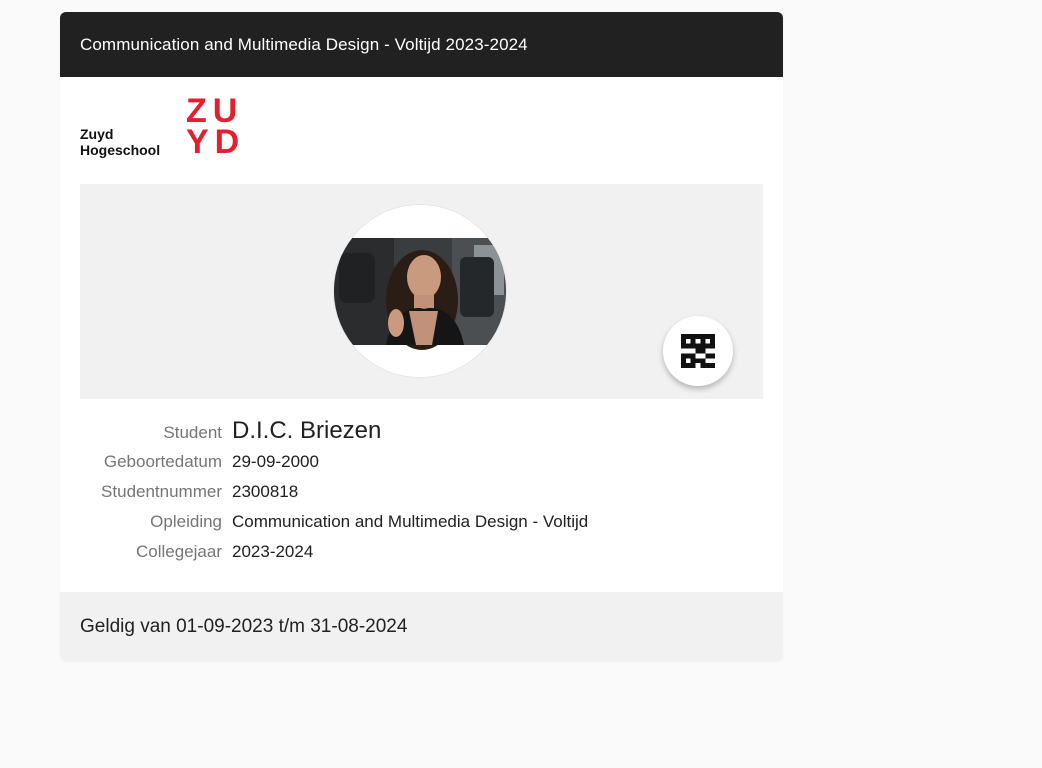 This screenshot has width=1042, height=768. I want to click on info-label: Student, so click(192, 432).